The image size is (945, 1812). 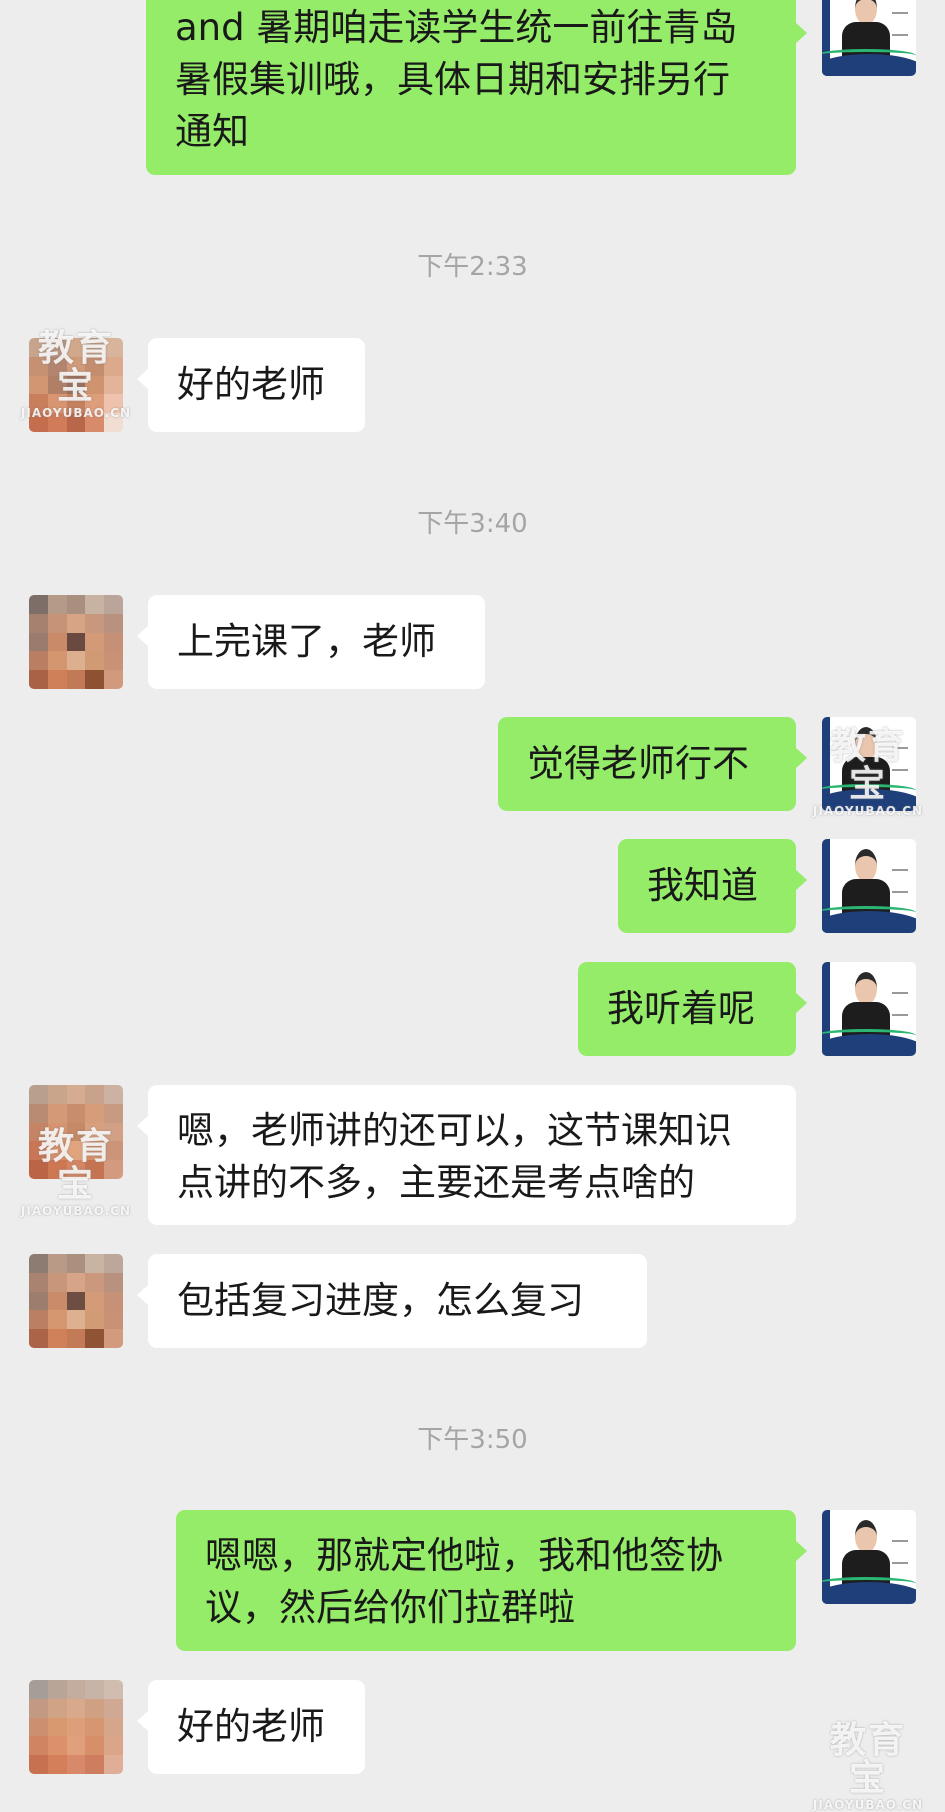 What do you see at coordinates (380, 1300) in the screenshot?
I see `message-text-line: 包括复习进度，怎么复习` at bounding box center [380, 1300].